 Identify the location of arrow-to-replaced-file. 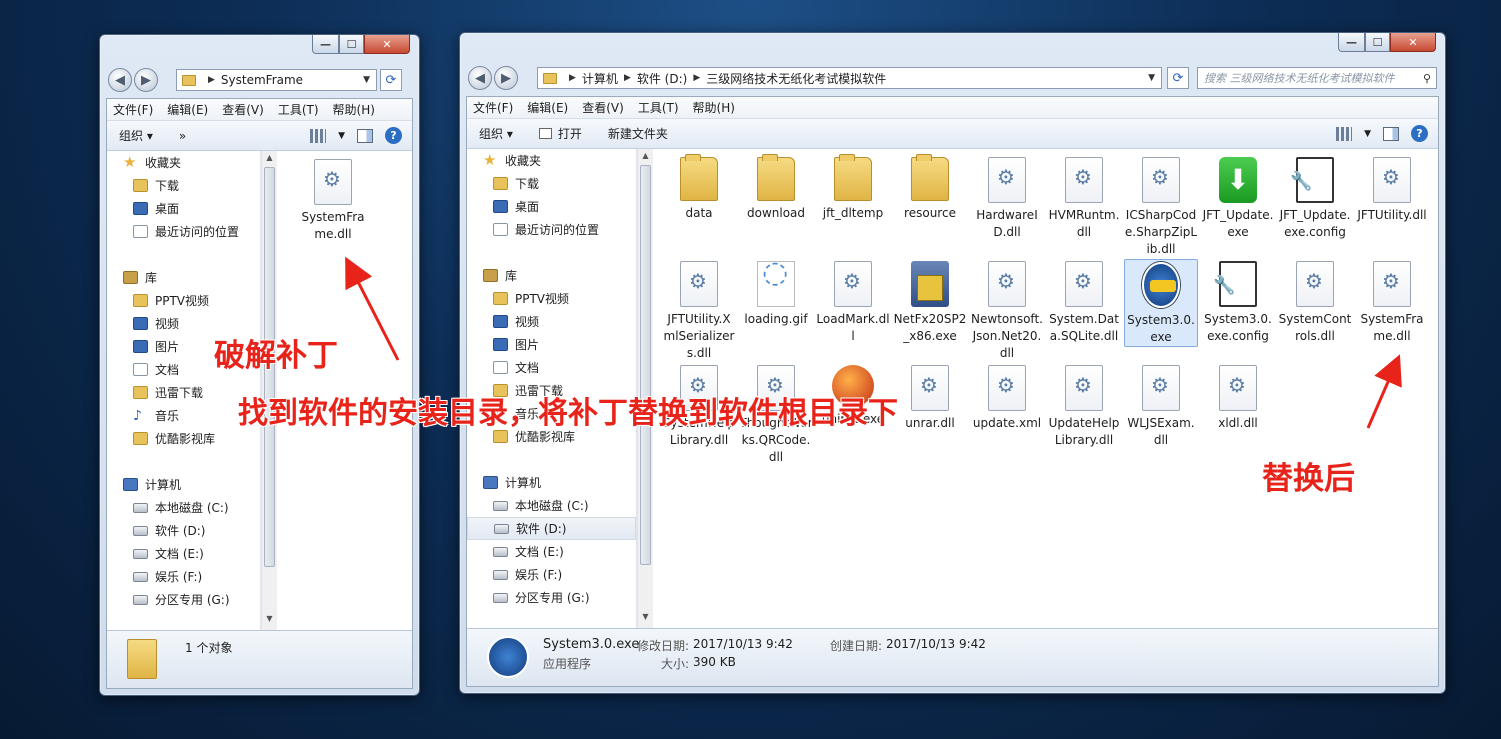
(1384, 391).